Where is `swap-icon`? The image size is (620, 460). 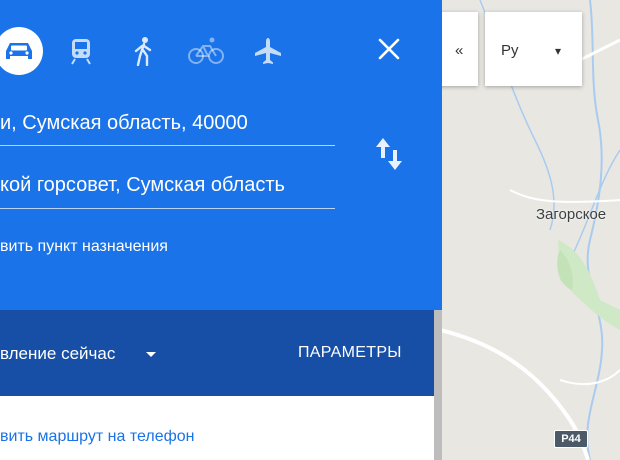 swap-icon is located at coordinates (389, 154).